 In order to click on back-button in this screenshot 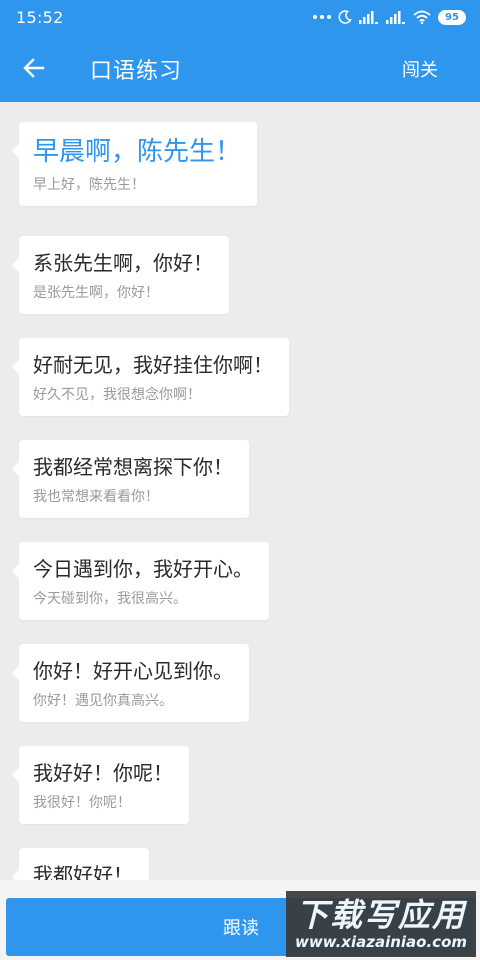, I will do `click(34, 68)`.